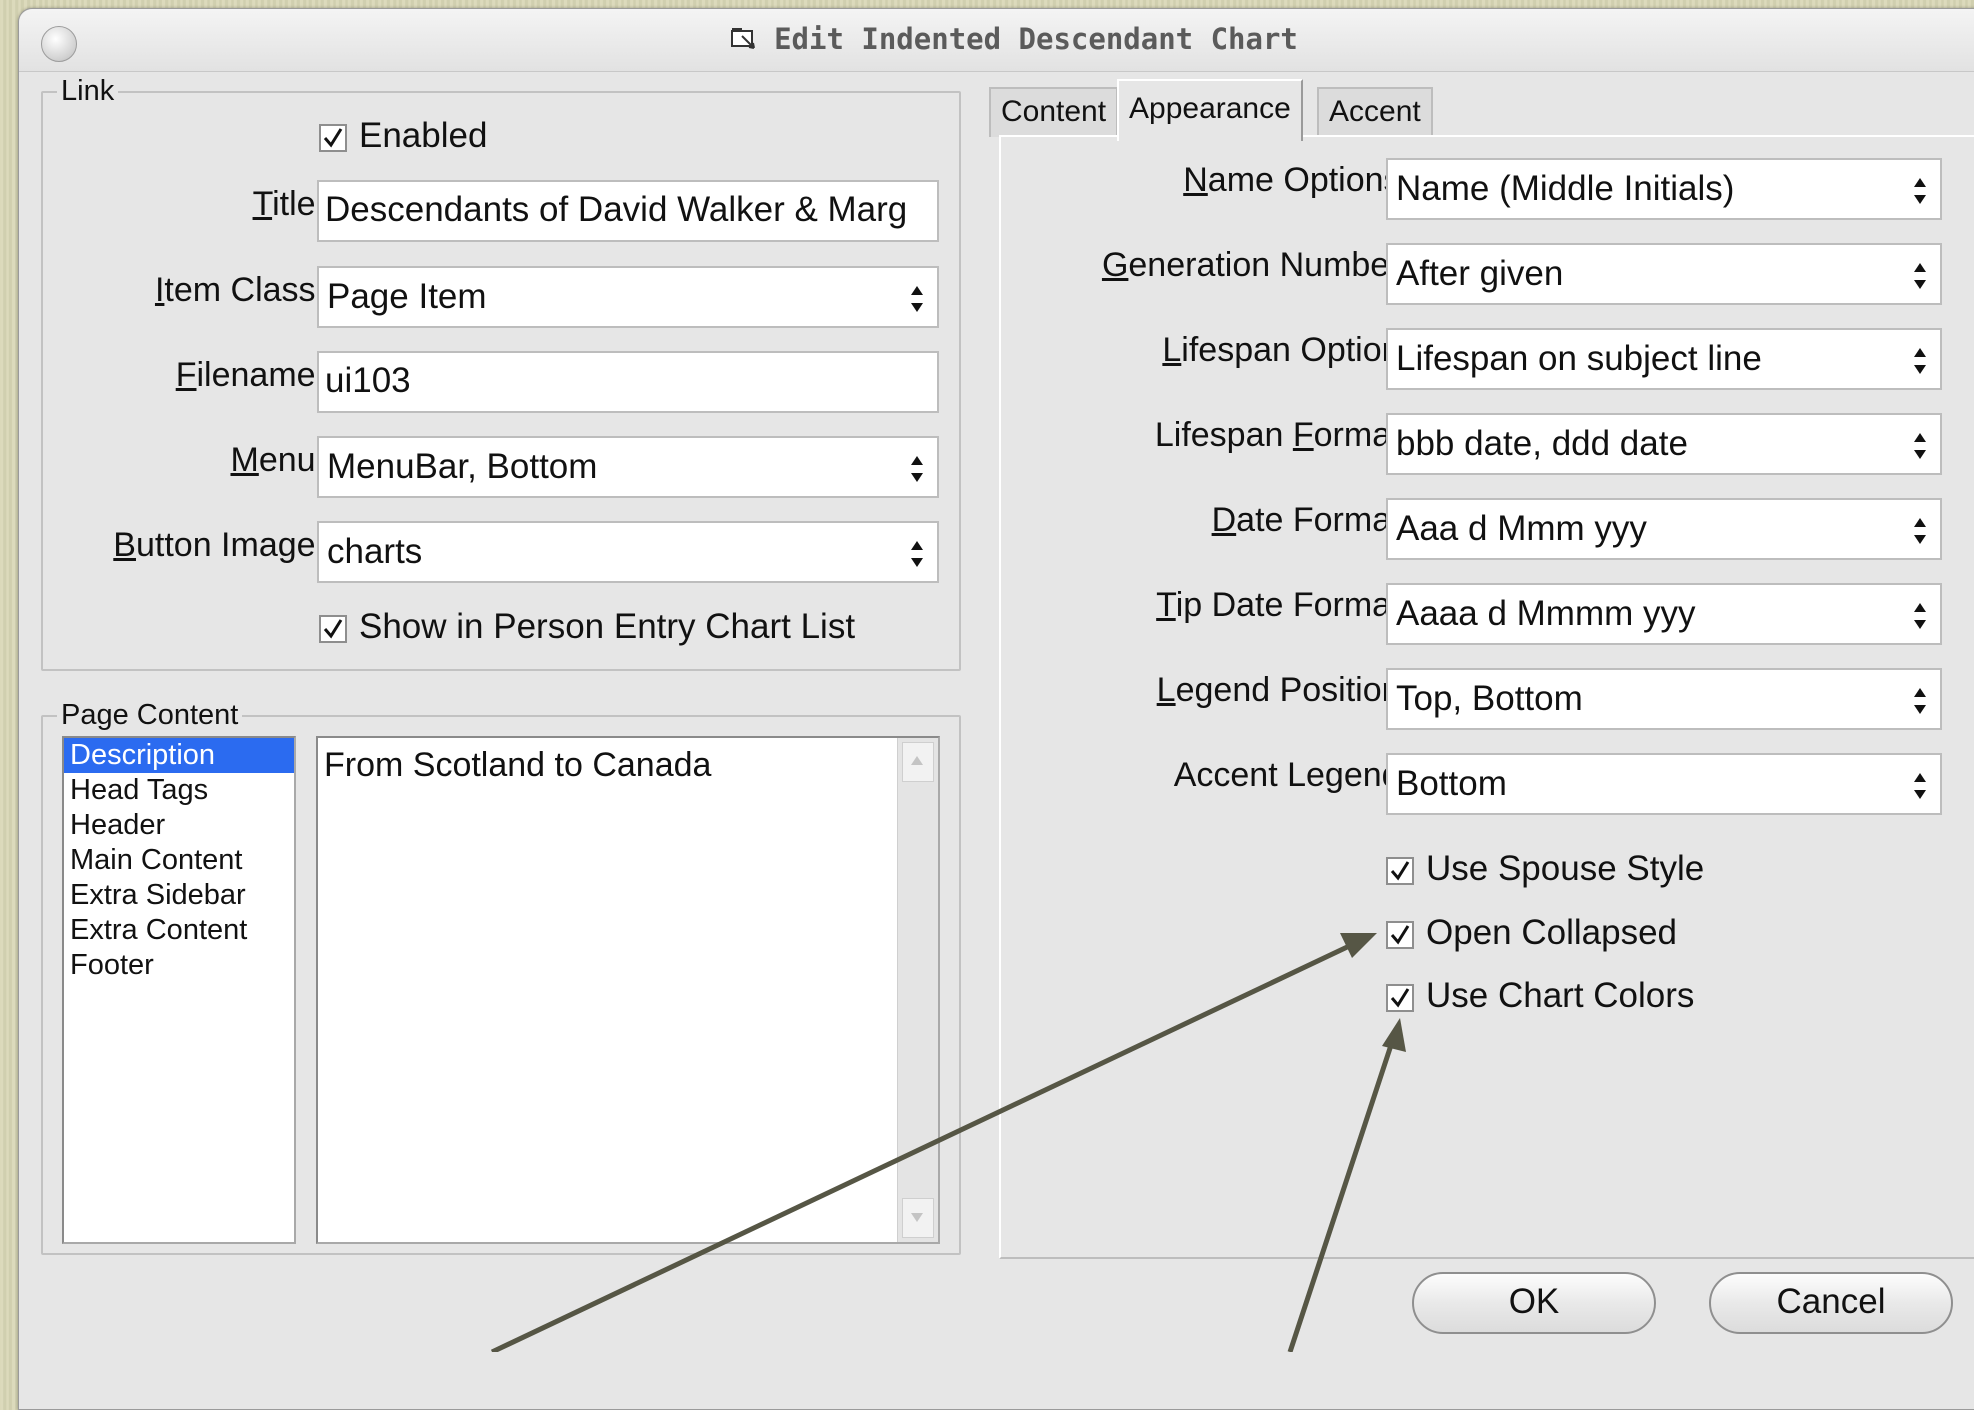 This screenshot has height=1410, width=1974. I want to click on menu-value: MenuBar, Bottom, so click(462, 466).